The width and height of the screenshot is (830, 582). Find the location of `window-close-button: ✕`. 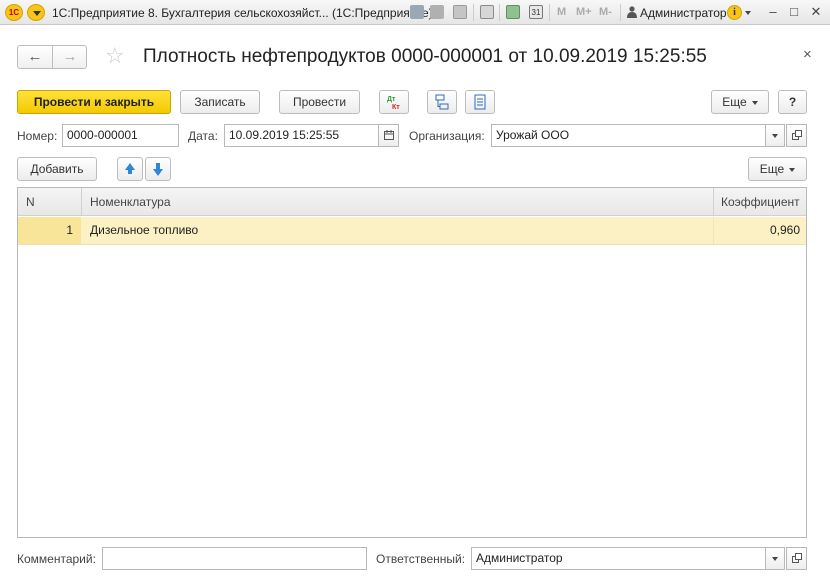

window-close-button: ✕ is located at coordinates (816, 12).